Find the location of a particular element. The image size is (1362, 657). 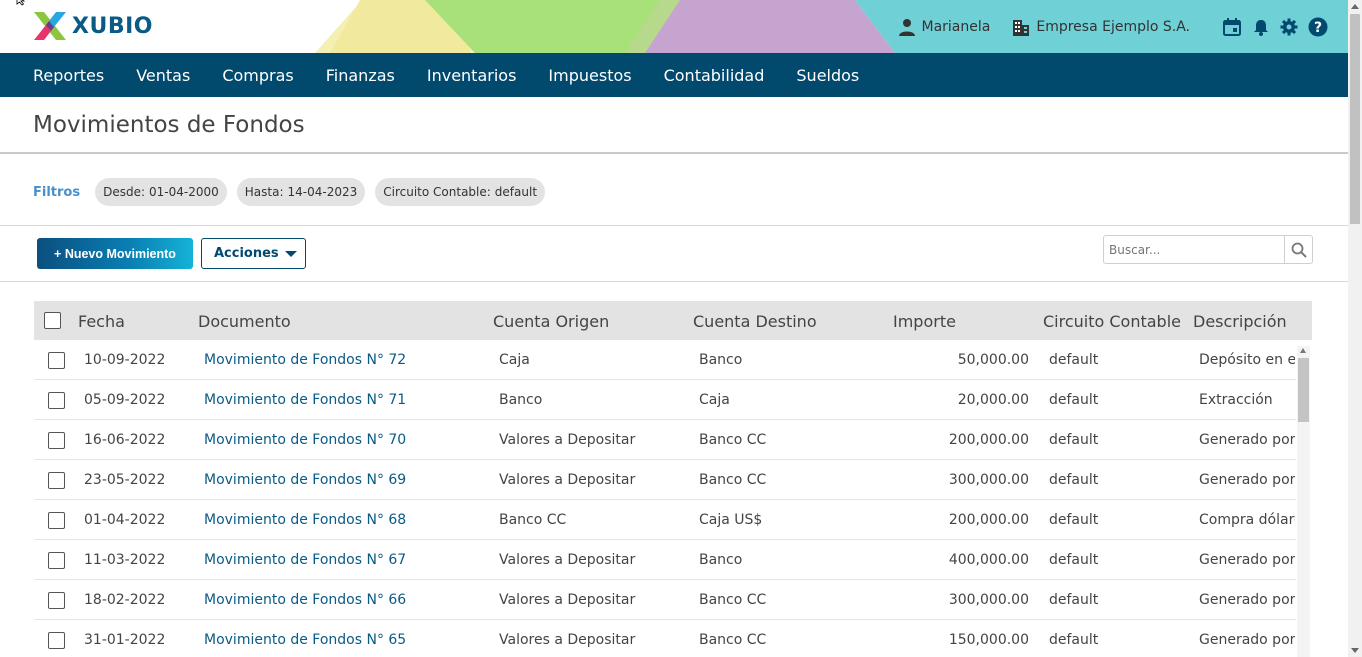

xubio-logo-icon is located at coordinates (50, 26).